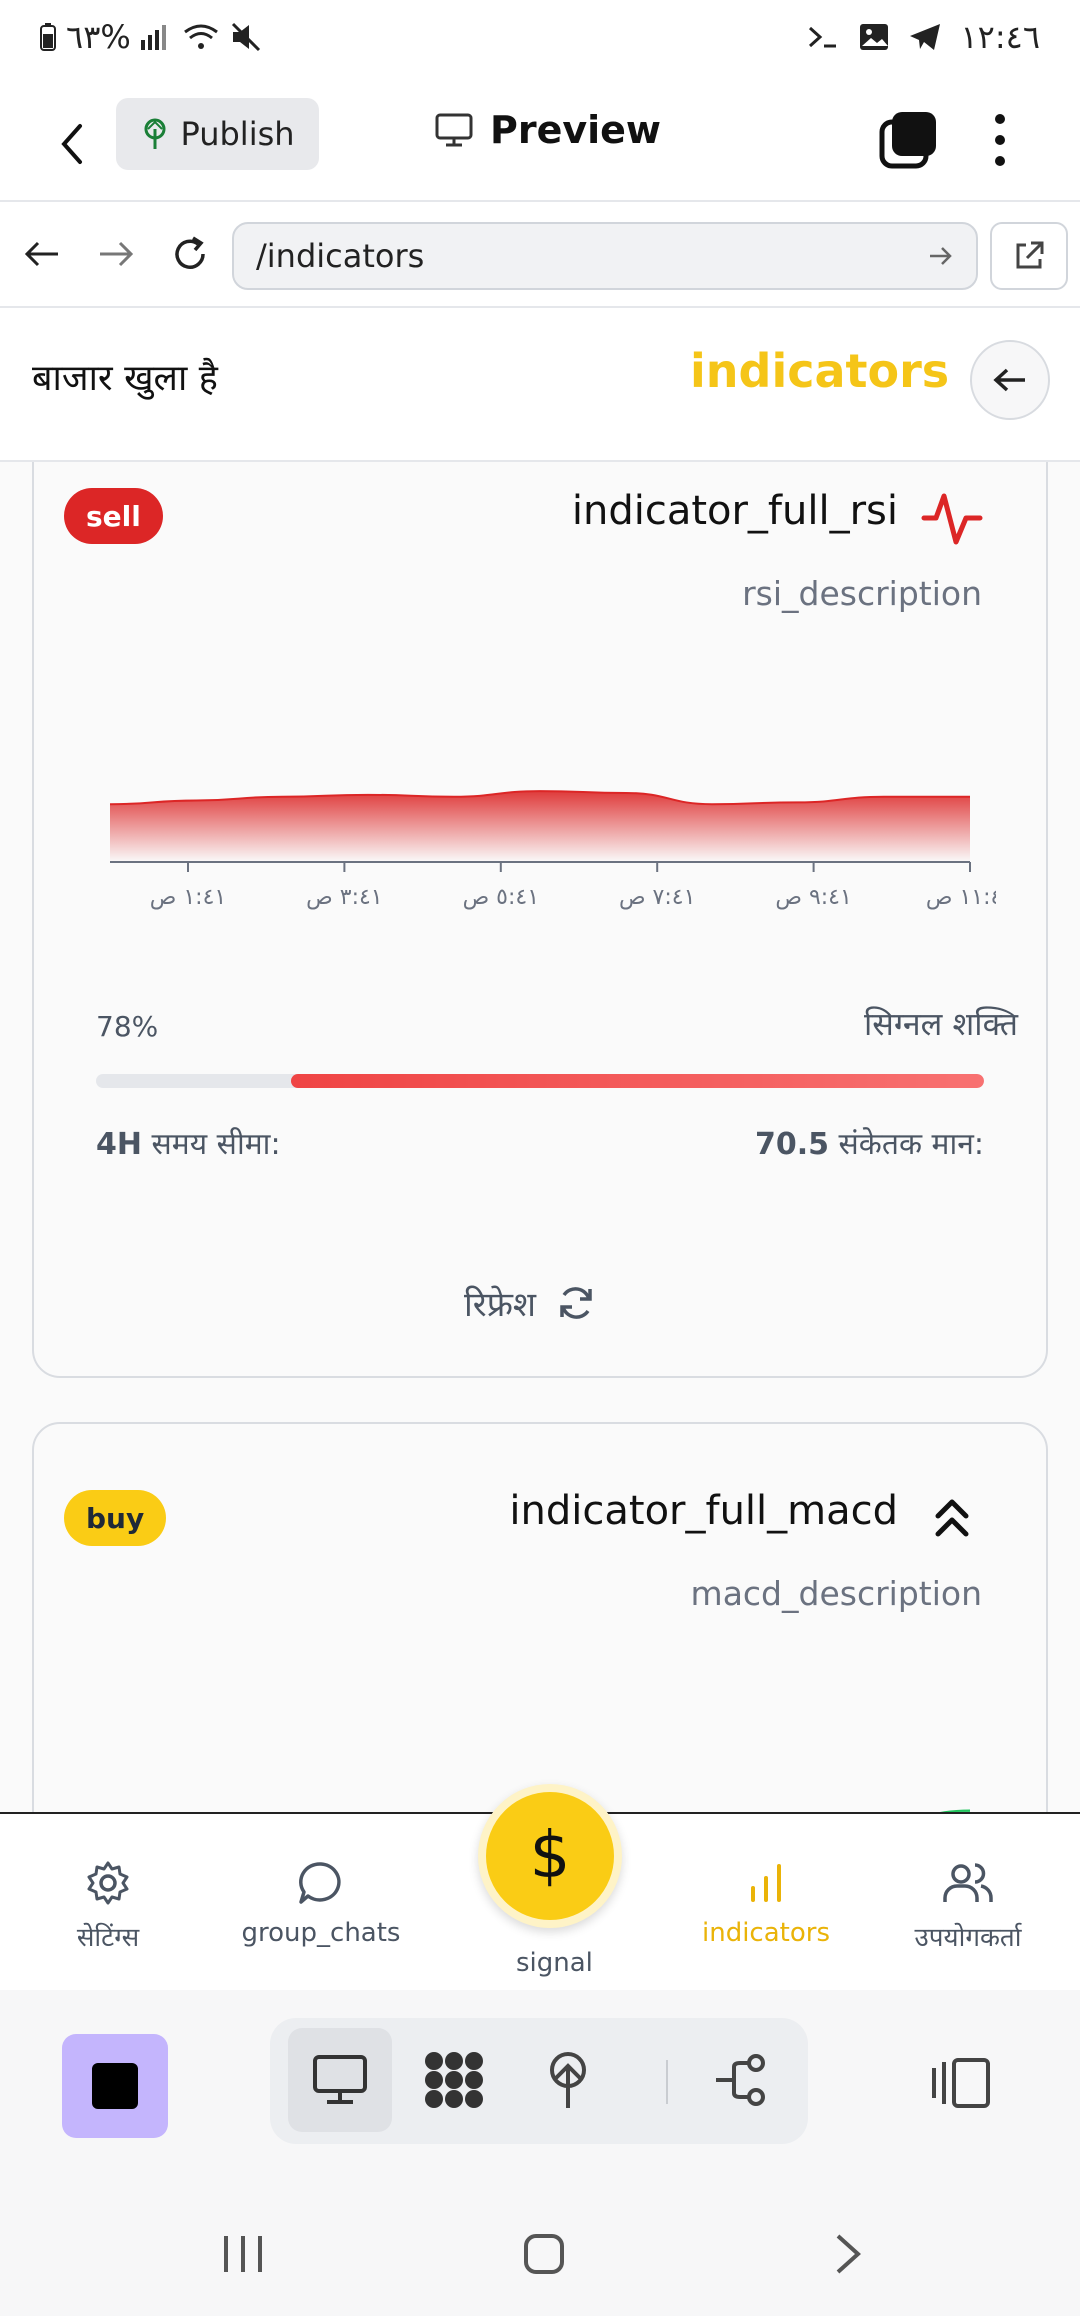  I want to click on tab-settings: सेटिंग्स, so click(108, 1906).